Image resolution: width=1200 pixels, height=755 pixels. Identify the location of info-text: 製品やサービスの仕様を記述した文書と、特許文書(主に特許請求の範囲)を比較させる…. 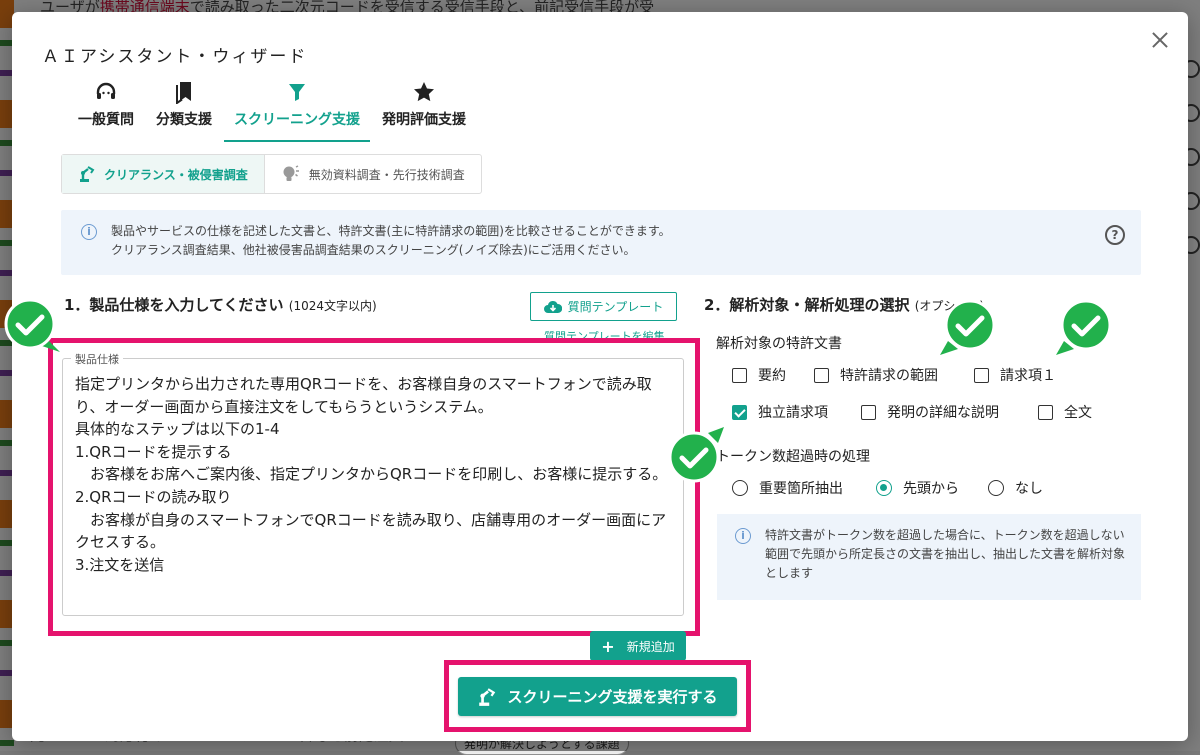
(391, 240).